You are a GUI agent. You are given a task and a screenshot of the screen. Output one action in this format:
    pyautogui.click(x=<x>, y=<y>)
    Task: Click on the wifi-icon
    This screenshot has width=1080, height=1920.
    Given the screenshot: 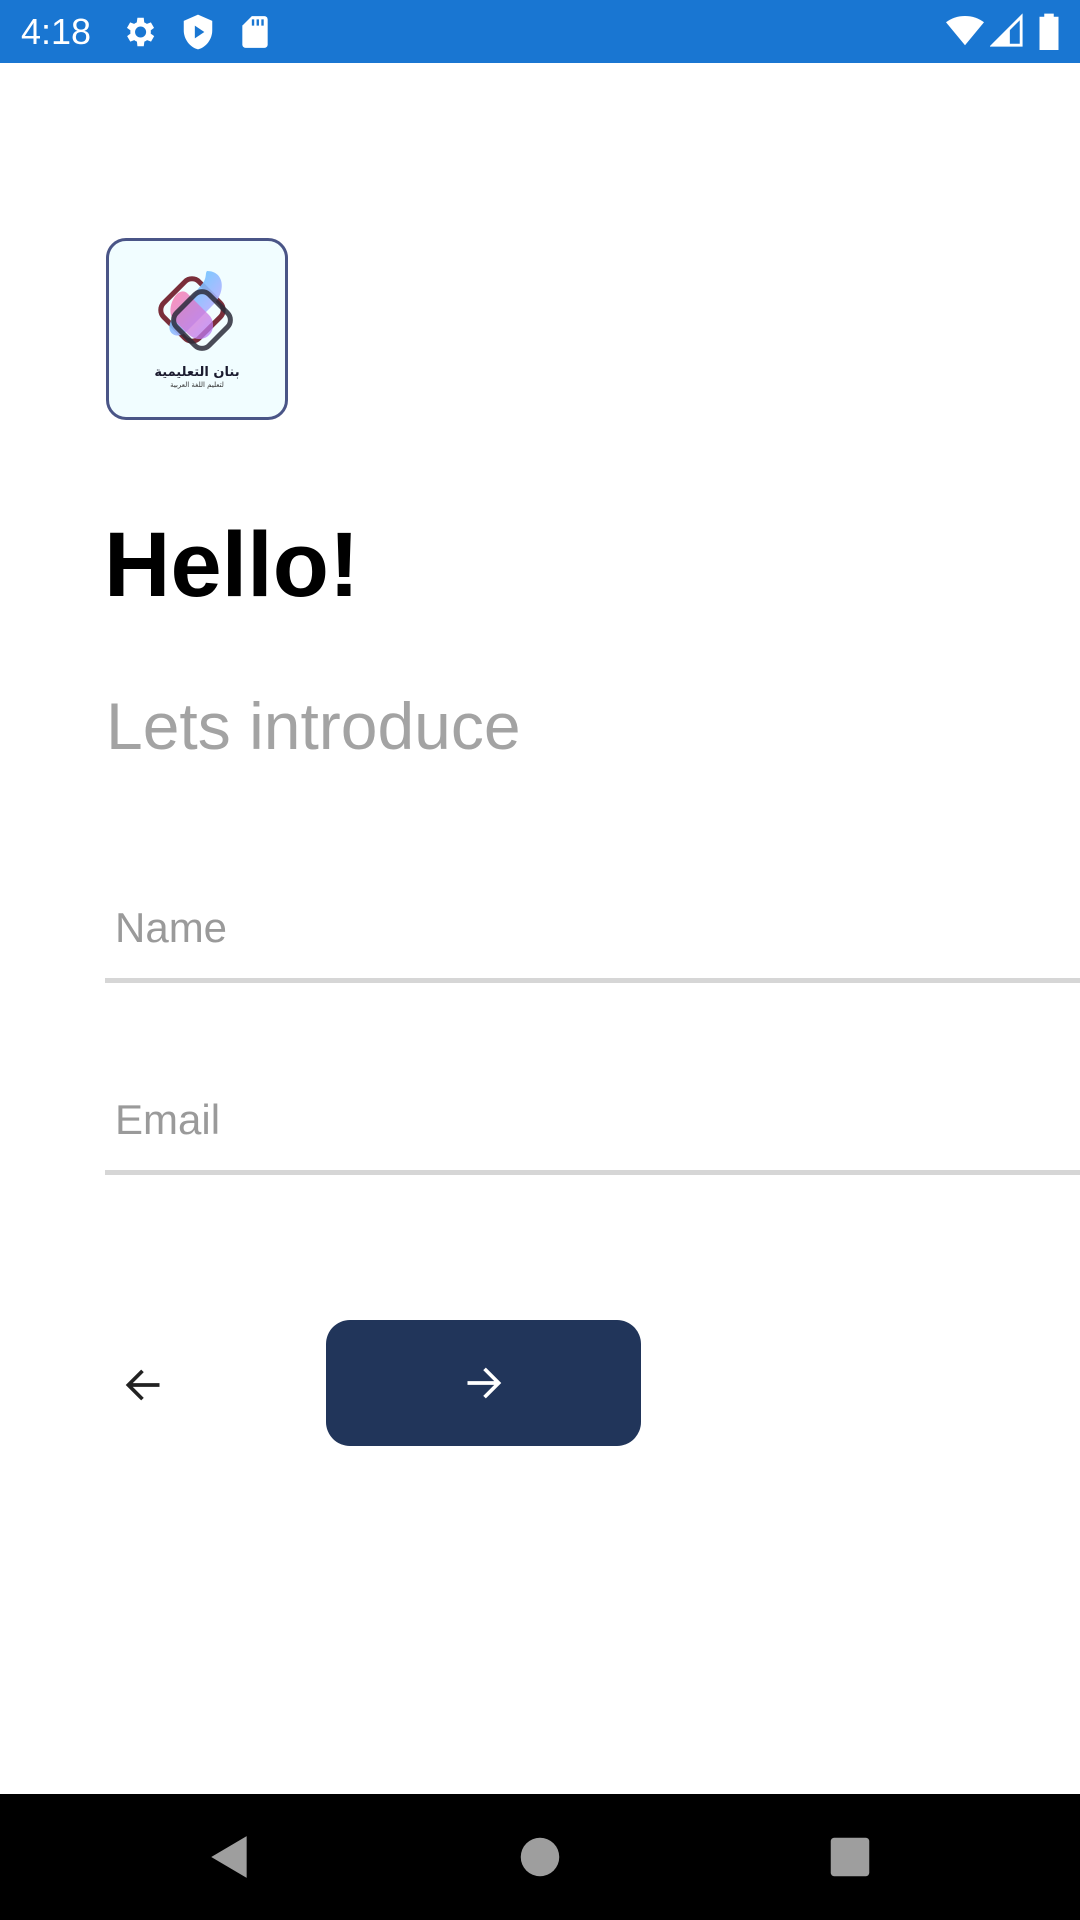 What is the action you would take?
    pyautogui.click(x=965, y=30)
    